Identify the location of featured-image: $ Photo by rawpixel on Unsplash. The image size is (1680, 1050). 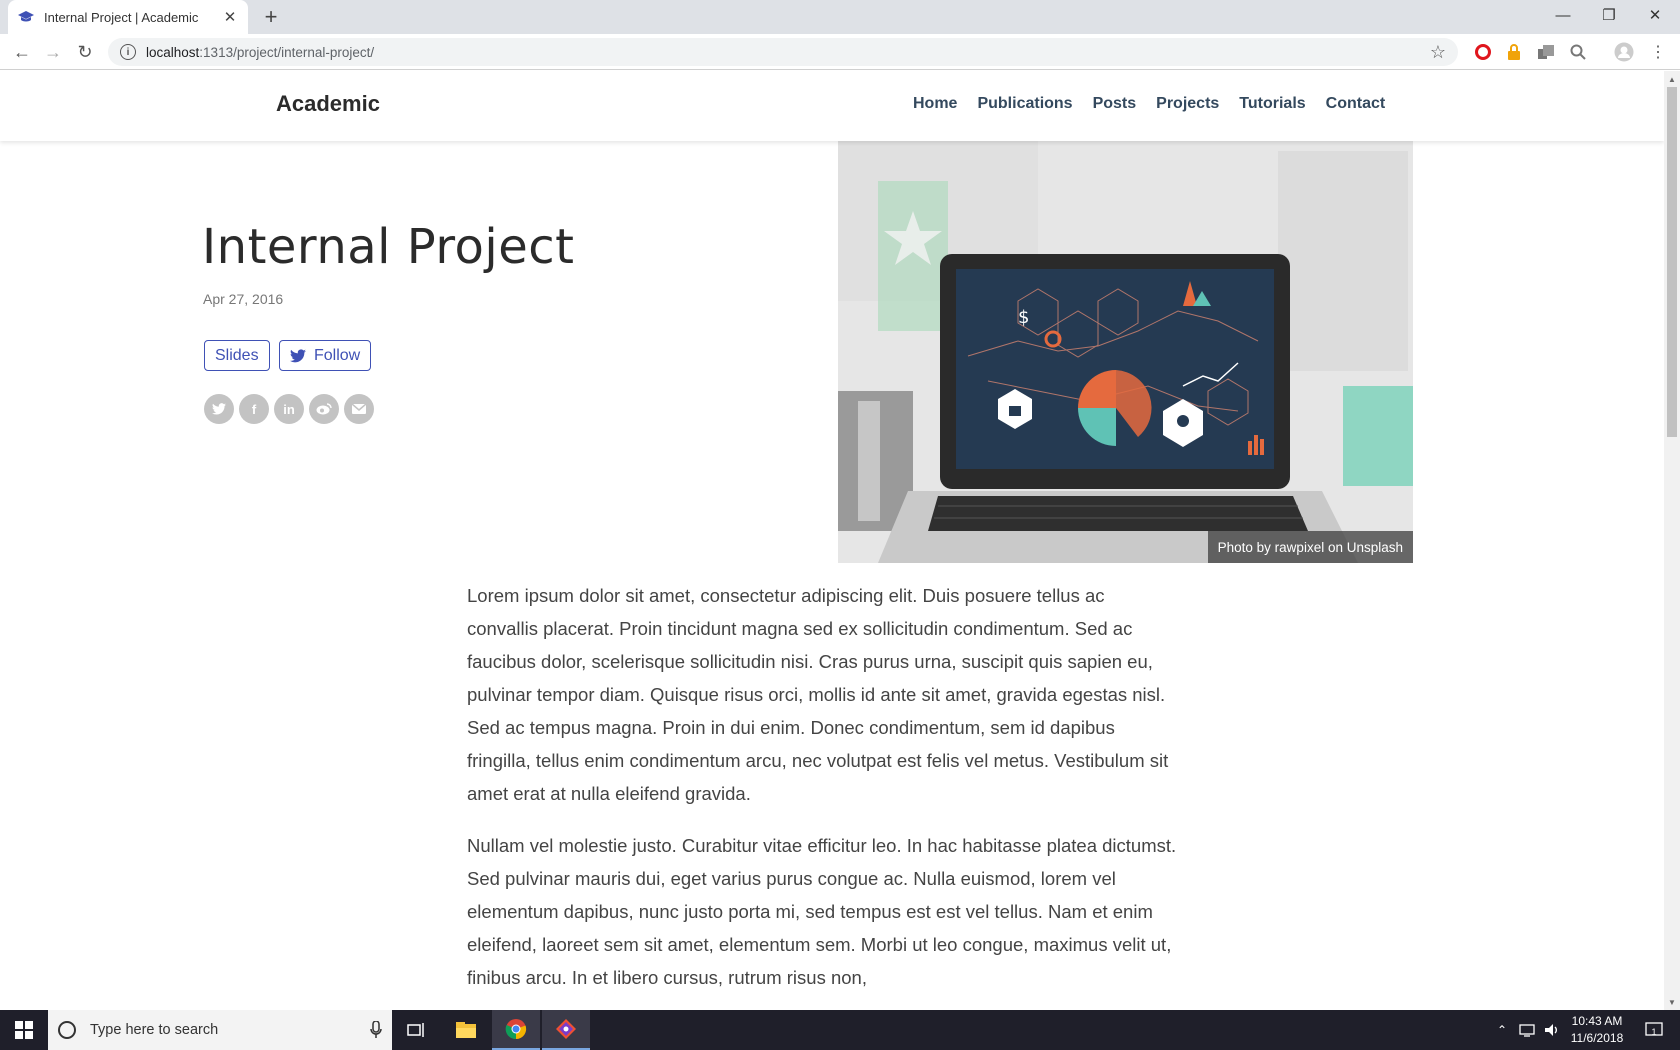
(1125, 352).